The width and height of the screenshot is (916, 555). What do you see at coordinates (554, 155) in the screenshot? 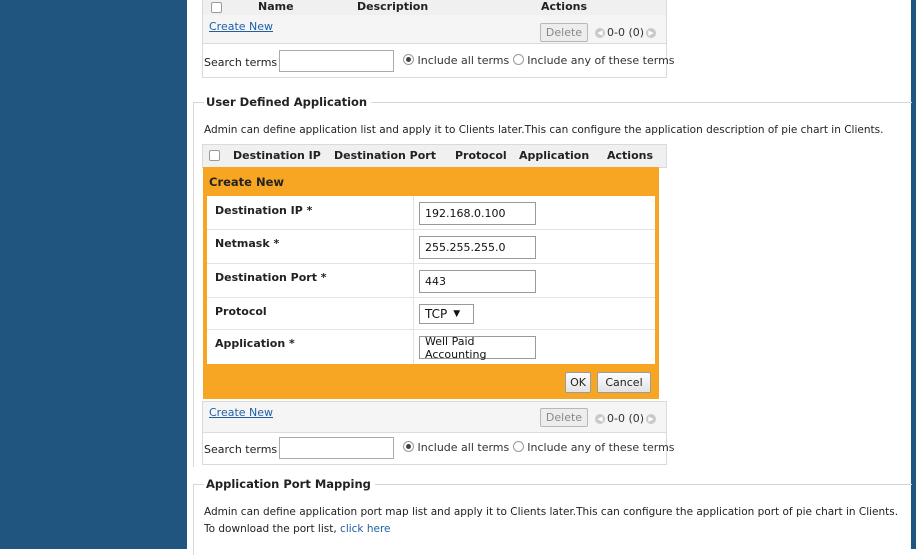
I see `col-application-header: Application` at bounding box center [554, 155].